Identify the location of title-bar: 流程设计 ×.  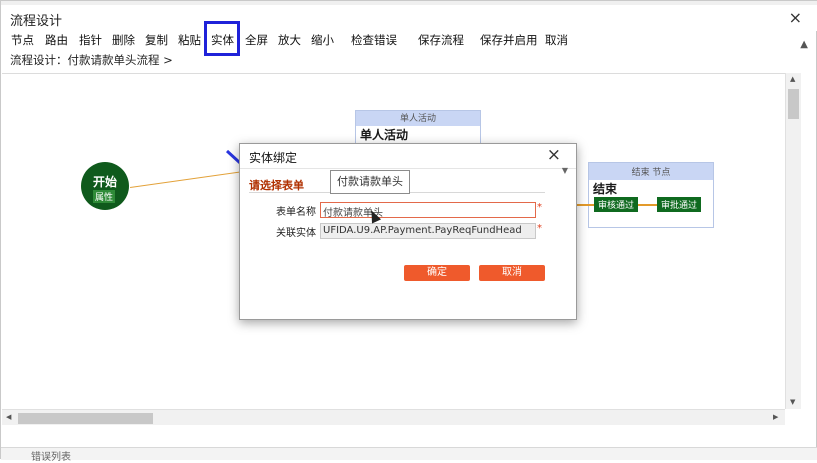
(409, 18).